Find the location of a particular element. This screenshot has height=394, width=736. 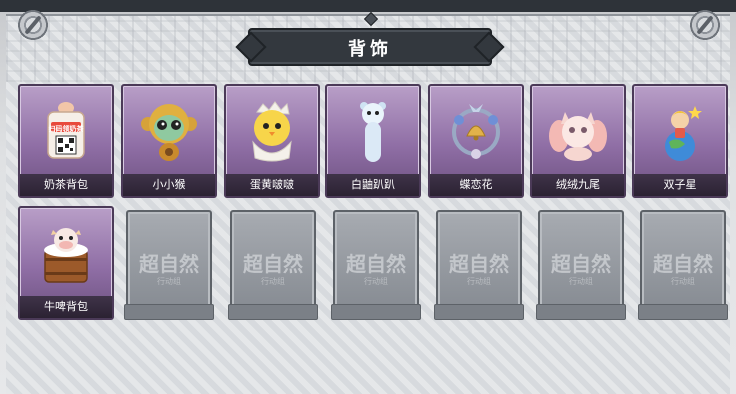

accessory-card-twin-star: 双子星 is located at coordinates (680, 141).